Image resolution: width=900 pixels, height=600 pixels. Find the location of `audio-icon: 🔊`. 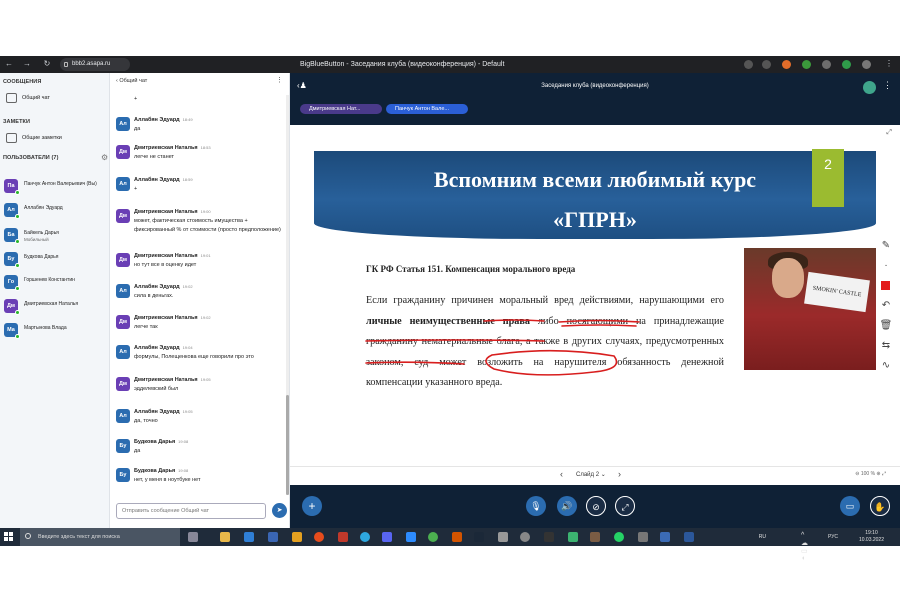

audio-icon: 🔊 is located at coordinates (567, 506).